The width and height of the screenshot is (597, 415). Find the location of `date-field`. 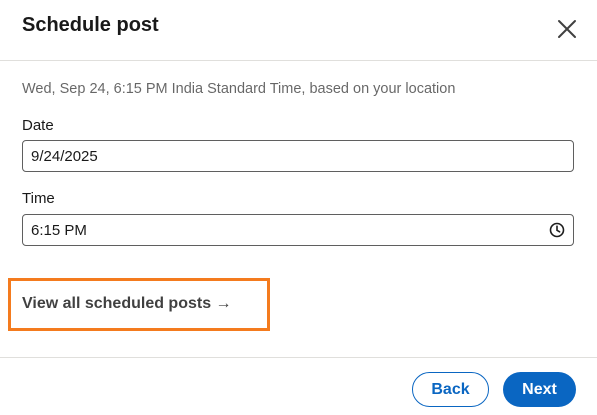

date-field is located at coordinates (298, 156).